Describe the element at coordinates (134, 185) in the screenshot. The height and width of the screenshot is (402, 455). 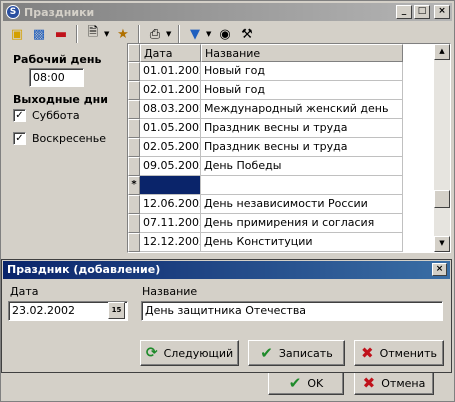
I see `row-indicator: *` at that location.